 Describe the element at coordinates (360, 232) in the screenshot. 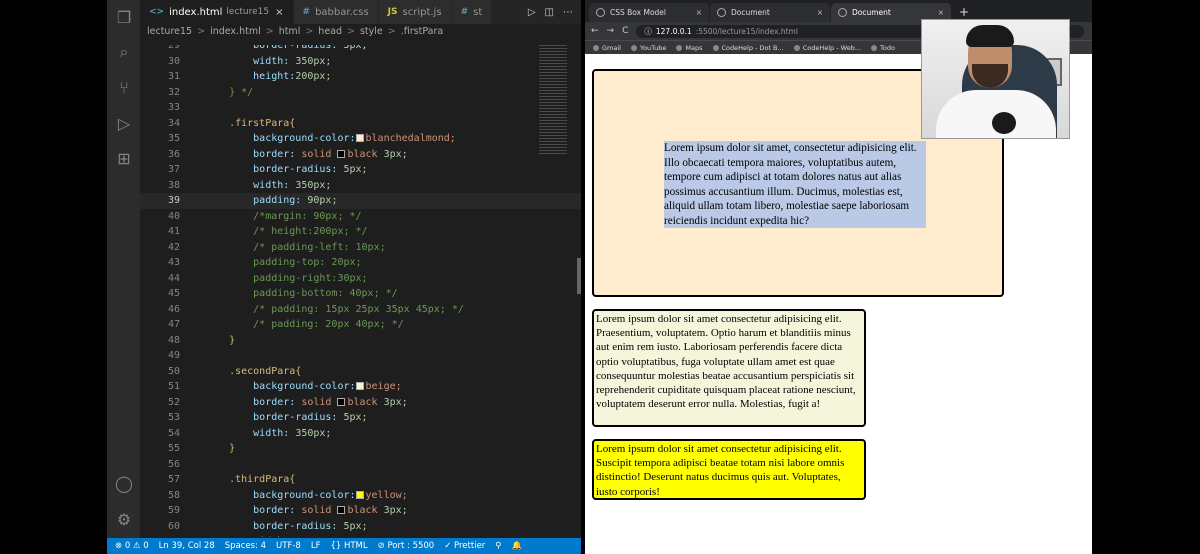

I see `code-line: 41 /* height:200px; */` at that location.